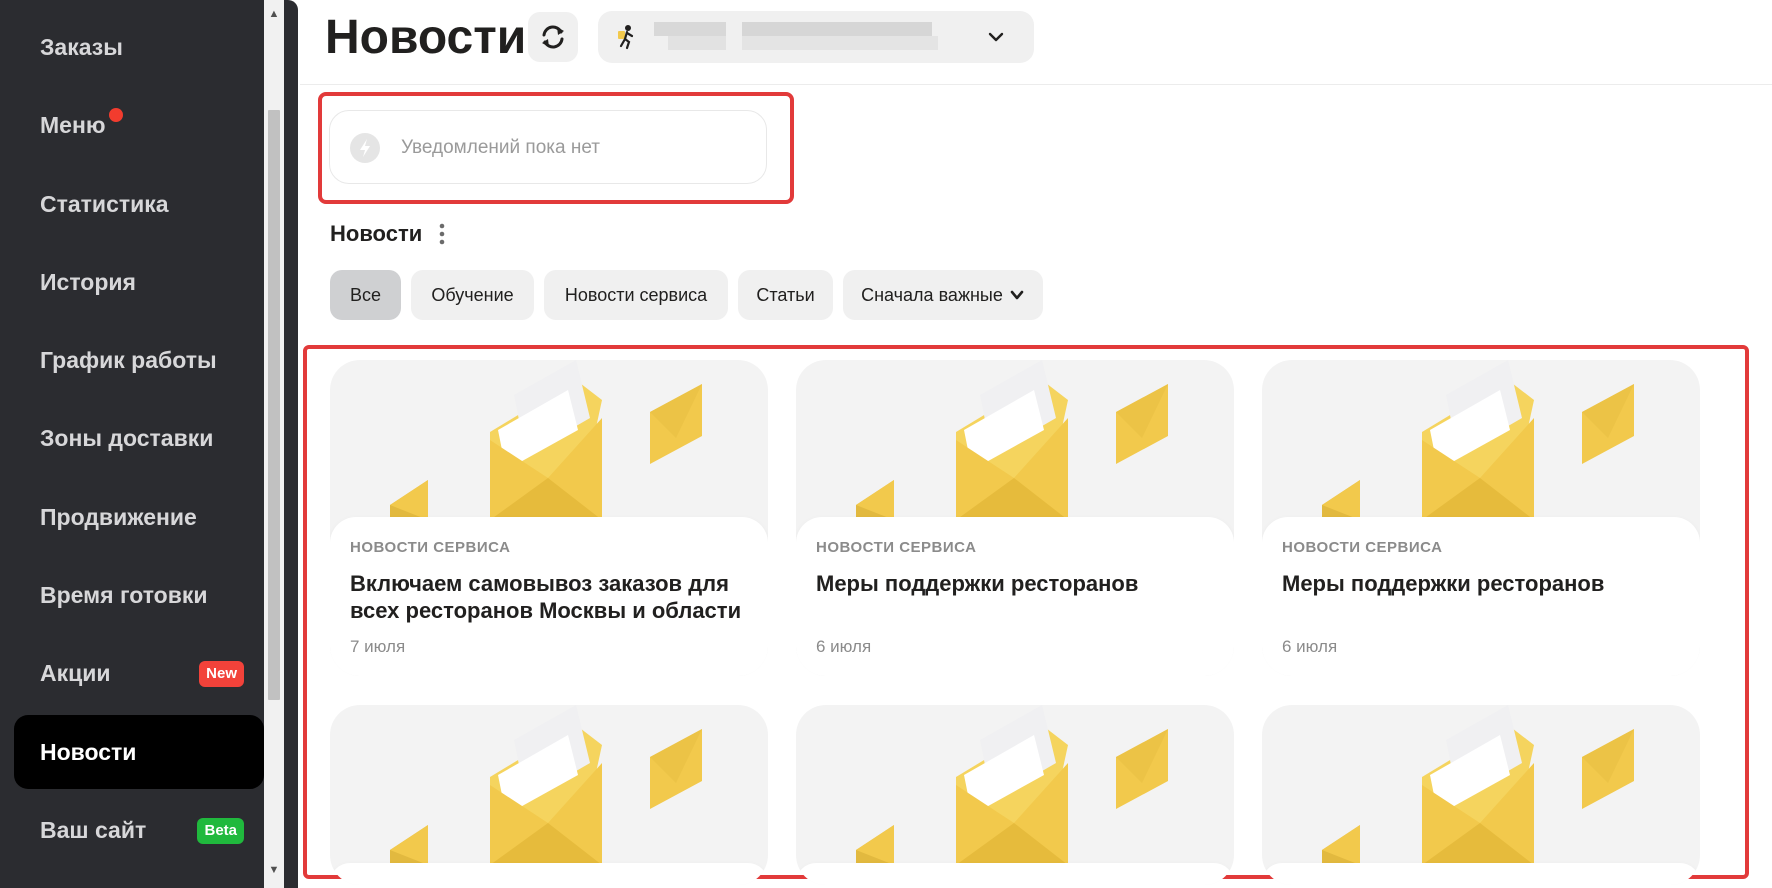 This screenshot has height=888, width=1772. Describe the element at coordinates (139, 752) in the screenshot. I see `sidebar-item-news: Новости` at that location.